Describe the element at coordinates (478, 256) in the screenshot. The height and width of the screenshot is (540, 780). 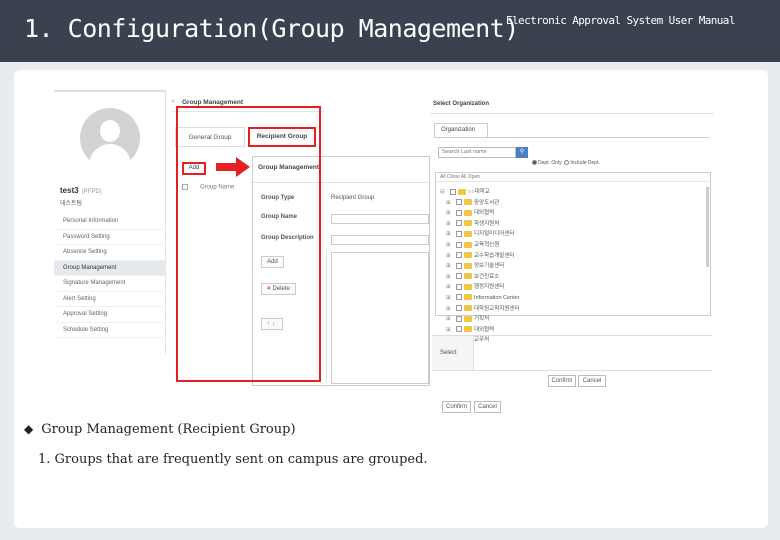
I see `tree-node: ⊞ 교수학습개발센터` at that location.